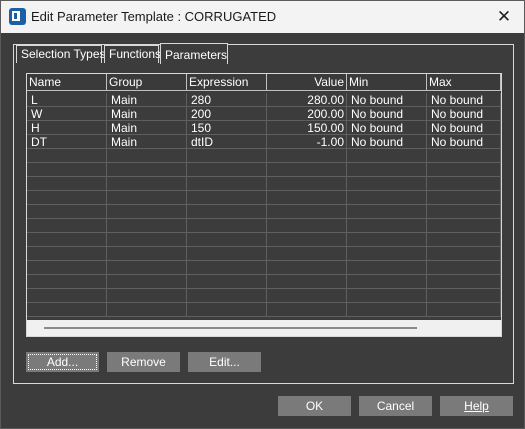 Image resolution: width=525 pixels, height=429 pixels. What do you see at coordinates (307, 142) in the screenshot?
I see `cell-value: -1.00` at bounding box center [307, 142].